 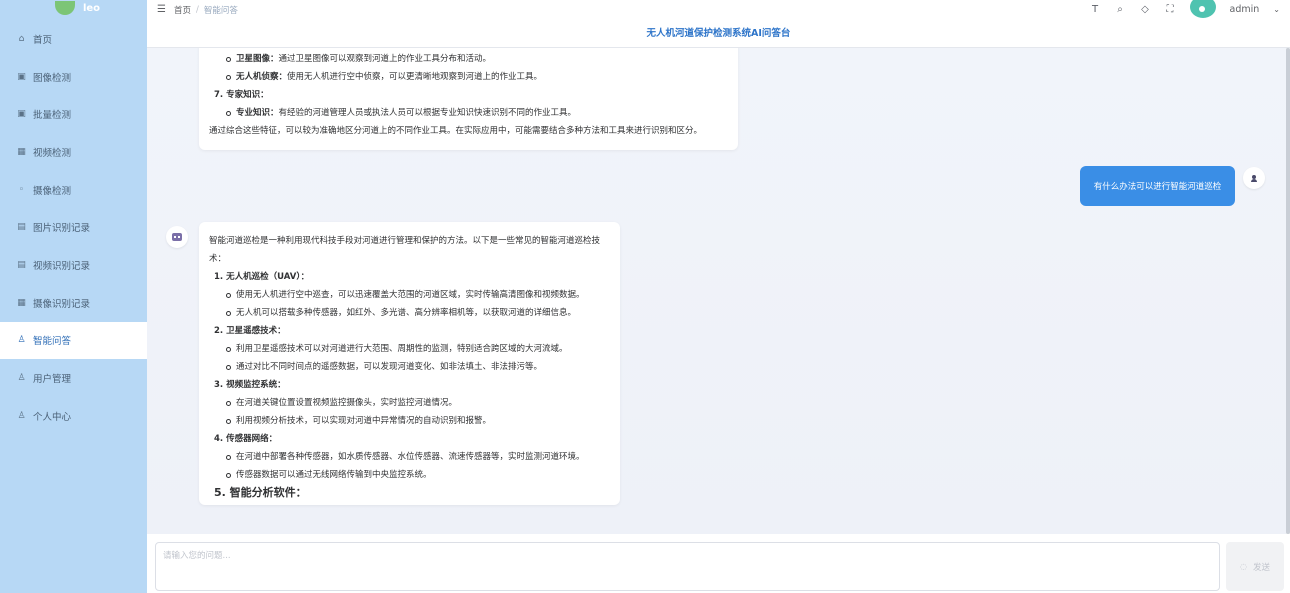 What do you see at coordinates (718, 33) in the screenshot?
I see `page-title: 无人机河道保护检测系统AI问答台` at bounding box center [718, 33].